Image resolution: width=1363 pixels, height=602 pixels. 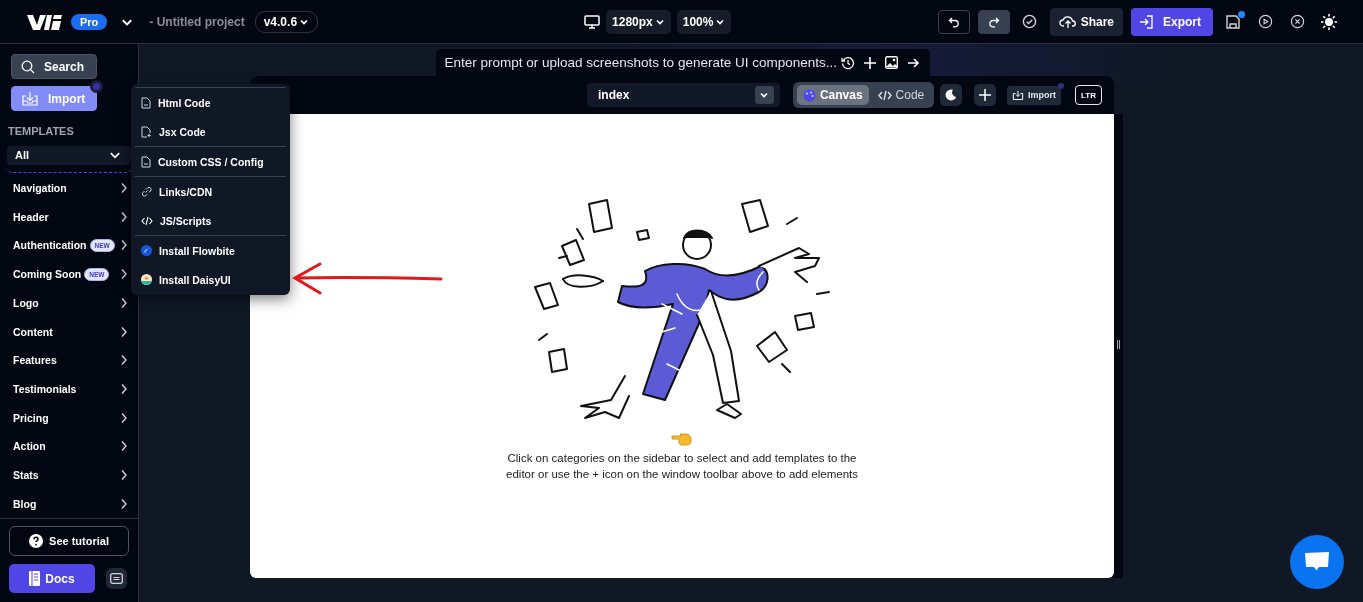 What do you see at coordinates (764, 95) in the screenshot?
I see `chevron-down-icon` at bounding box center [764, 95].